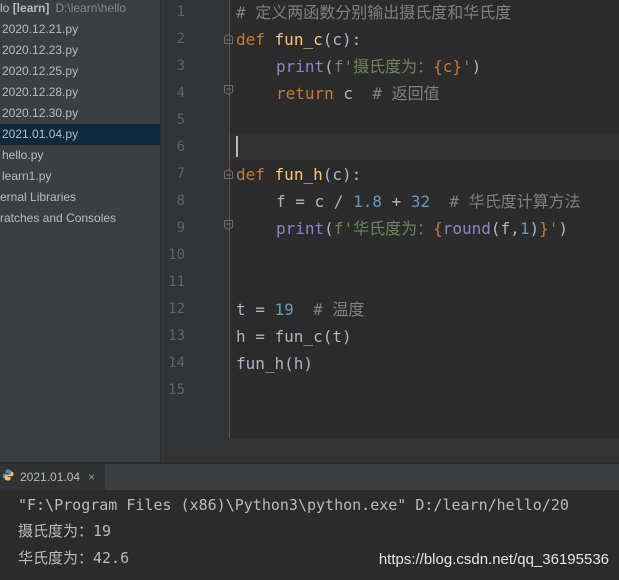 This screenshot has height=580, width=619. I want to click on project-root-path: D:\learn\hello, so click(91, 8).